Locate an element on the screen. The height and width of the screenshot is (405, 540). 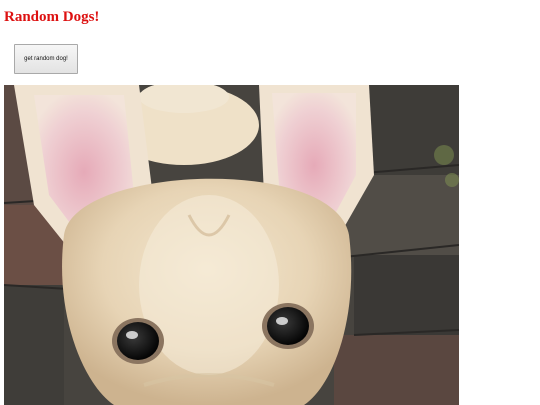
page-title: Random Dogs! is located at coordinates (52, 17).